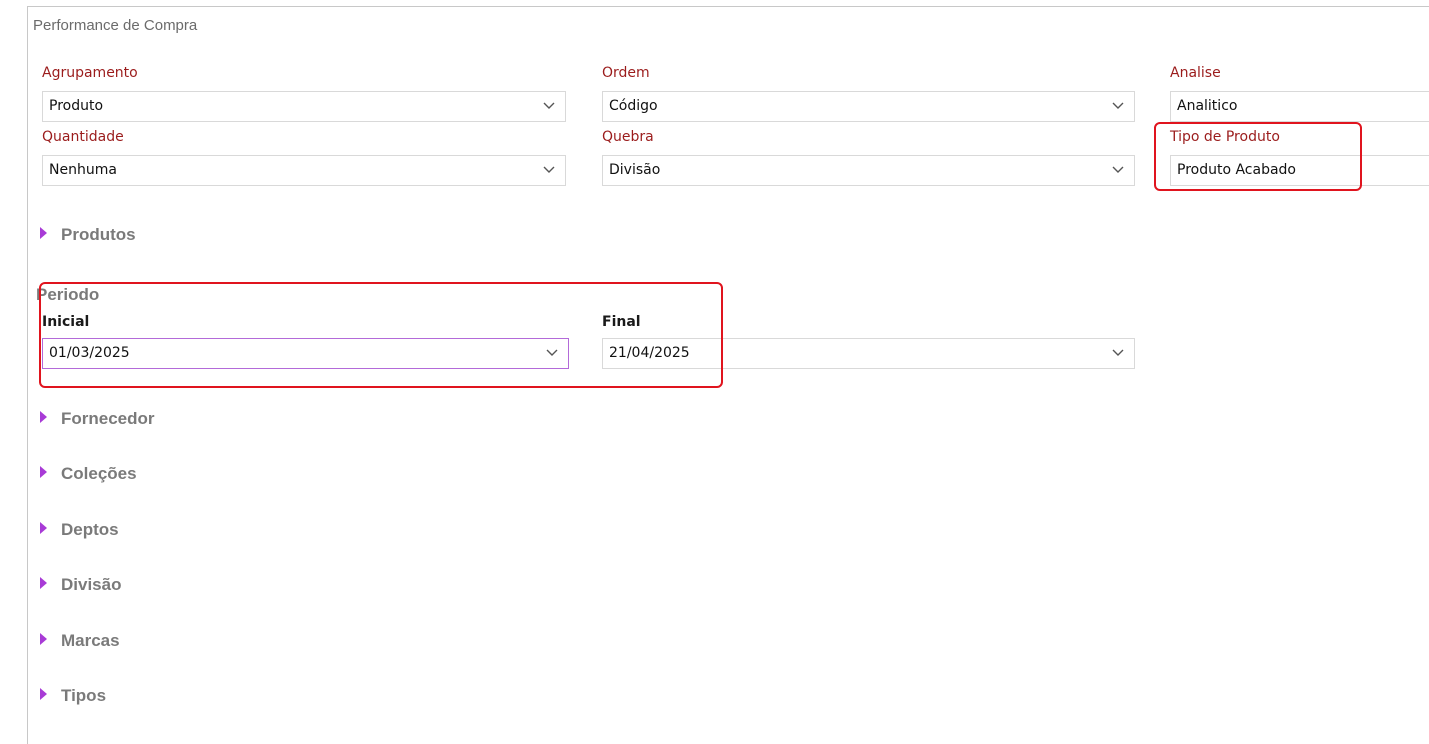  Describe the element at coordinates (115, 25) in the screenshot. I see `window-title: Performance de Compra` at that location.